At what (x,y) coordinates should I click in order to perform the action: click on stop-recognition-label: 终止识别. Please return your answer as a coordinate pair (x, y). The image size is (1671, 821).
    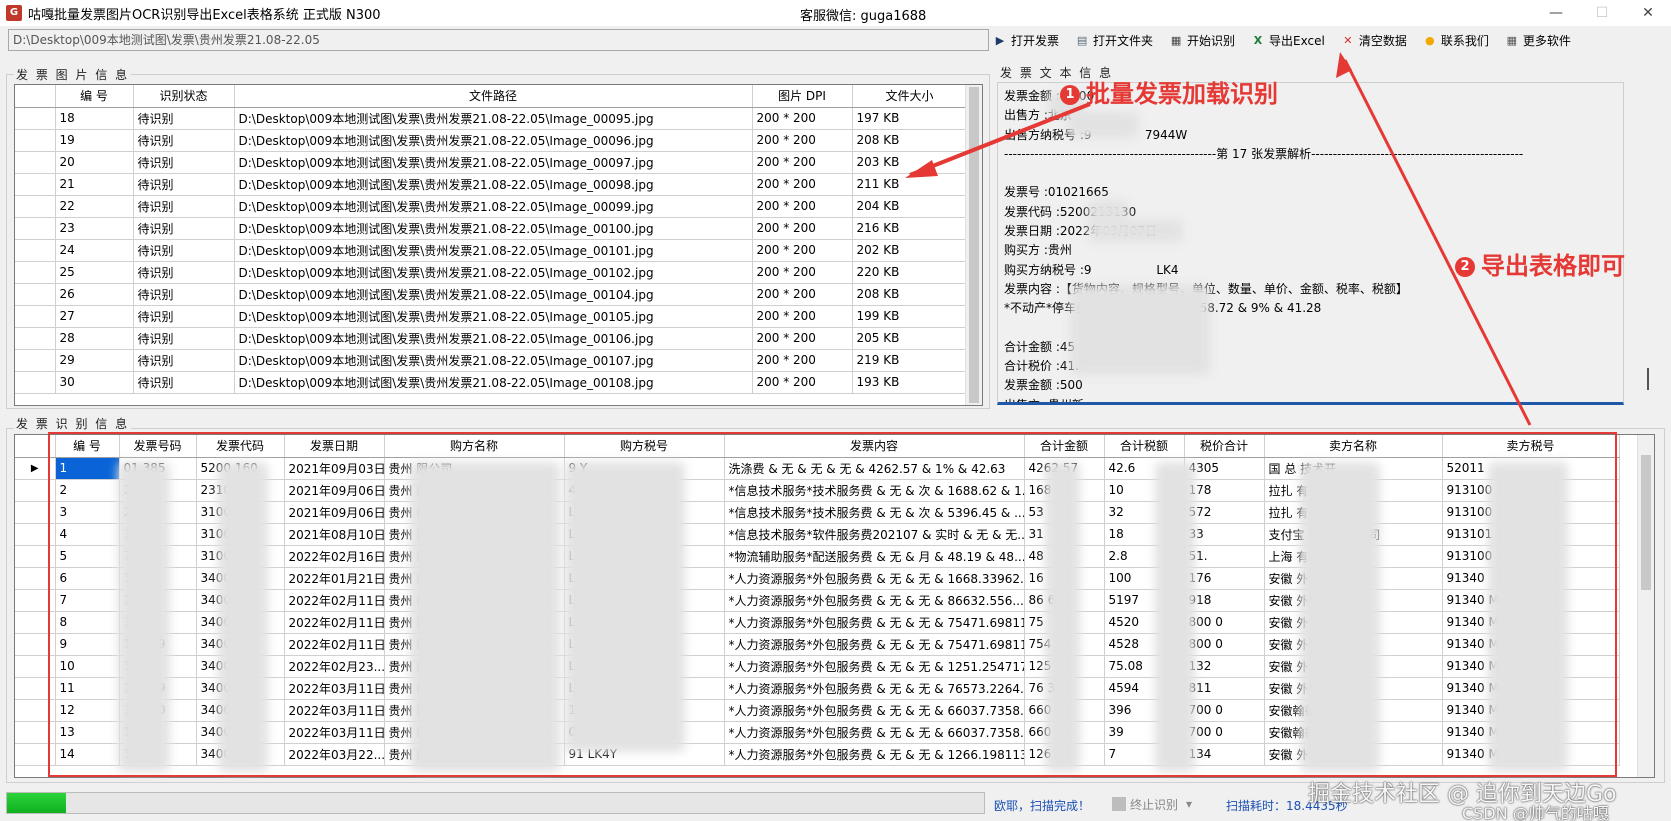
    Looking at the image, I should click on (1154, 804).